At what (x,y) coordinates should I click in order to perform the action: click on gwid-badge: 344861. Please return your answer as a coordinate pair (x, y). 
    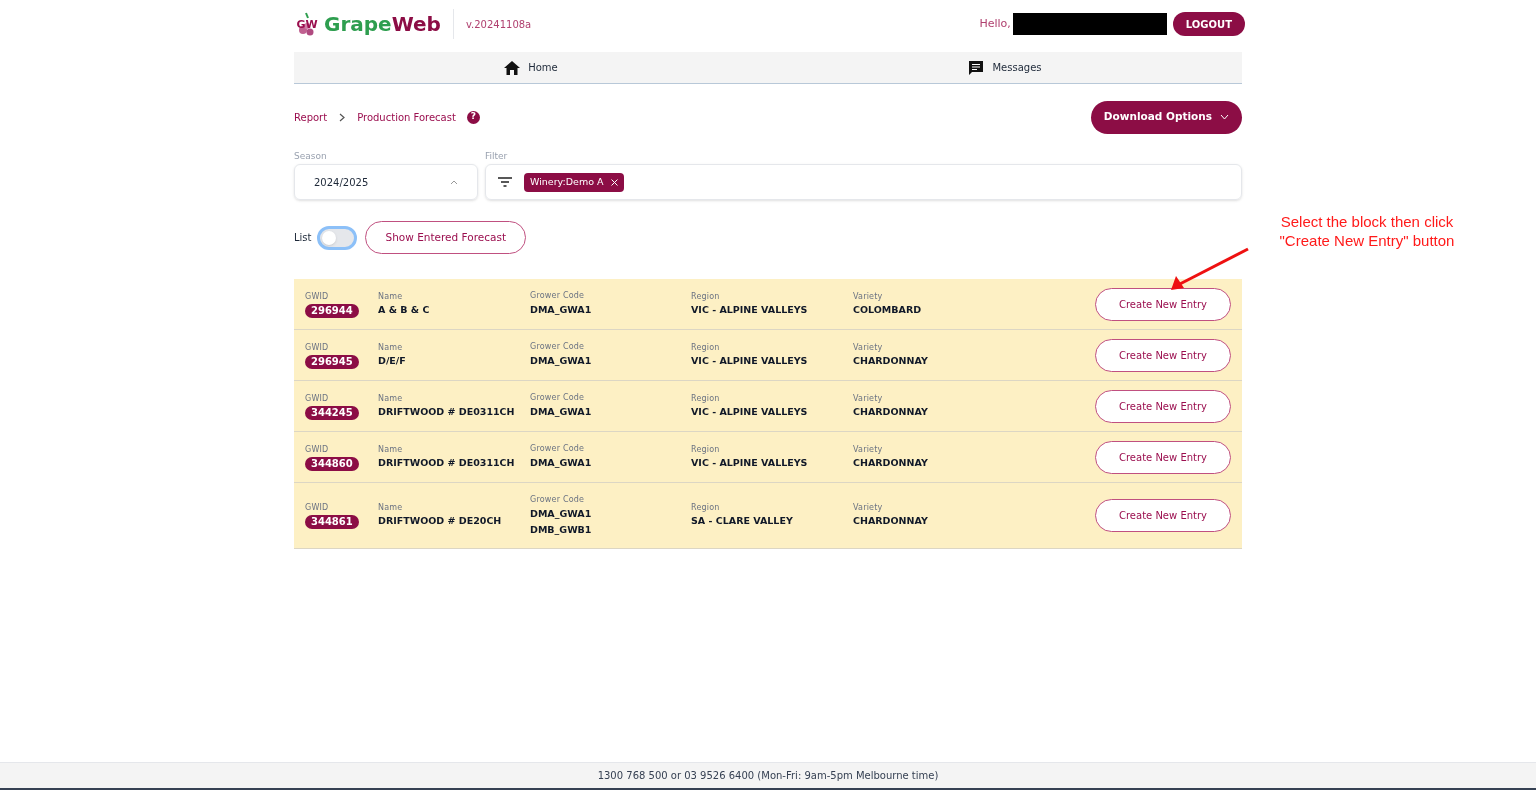
    Looking at the image, I should click on (332, 522).